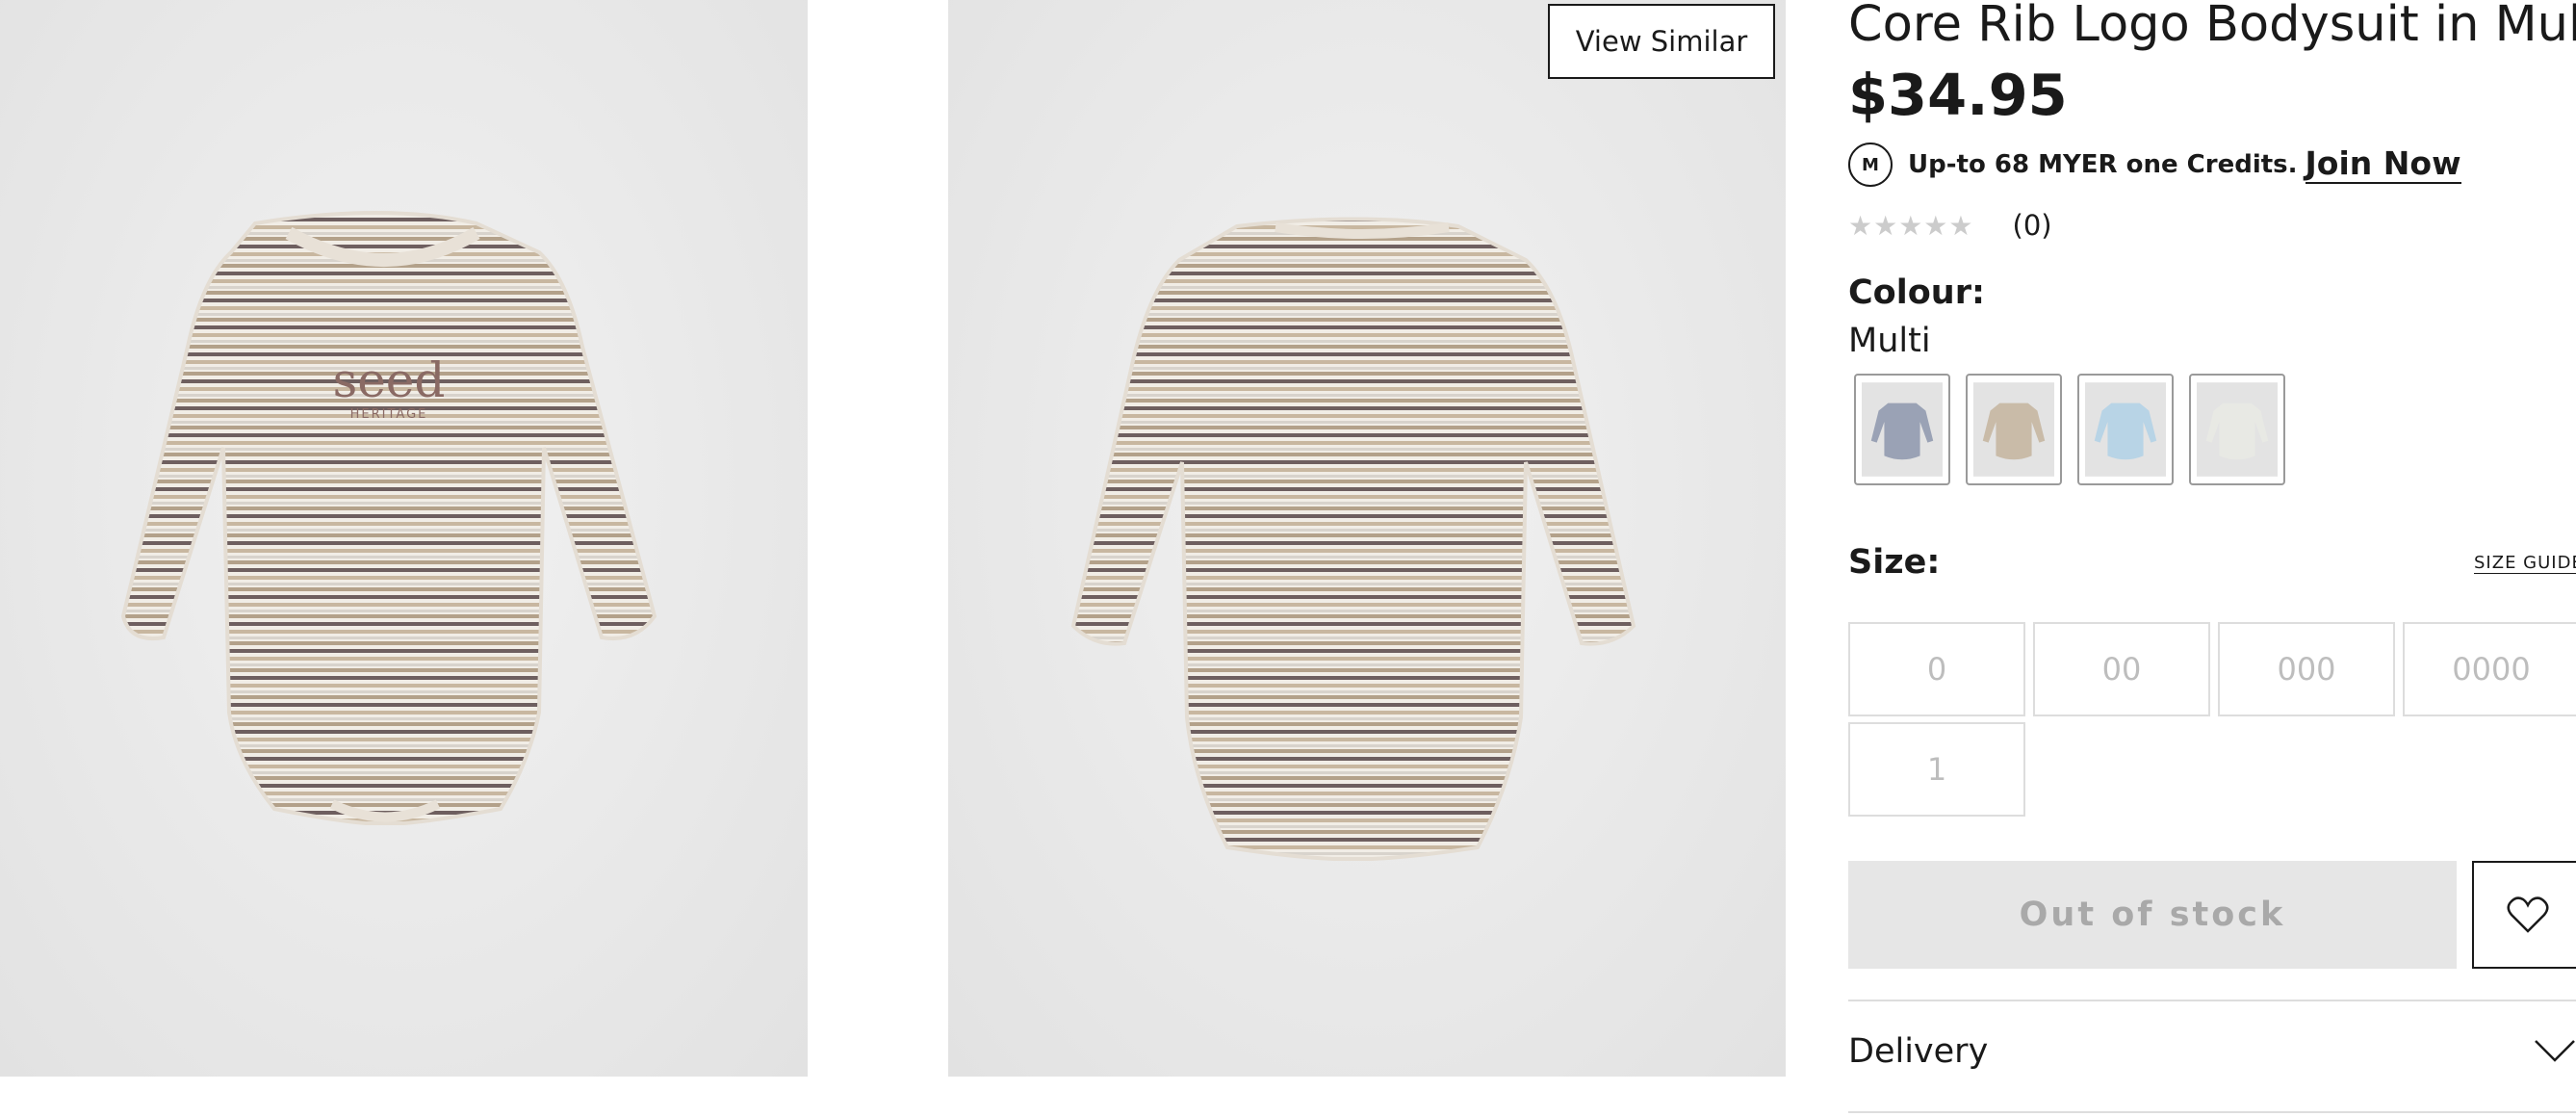  I want to click on divider, so click(2212, 1112).